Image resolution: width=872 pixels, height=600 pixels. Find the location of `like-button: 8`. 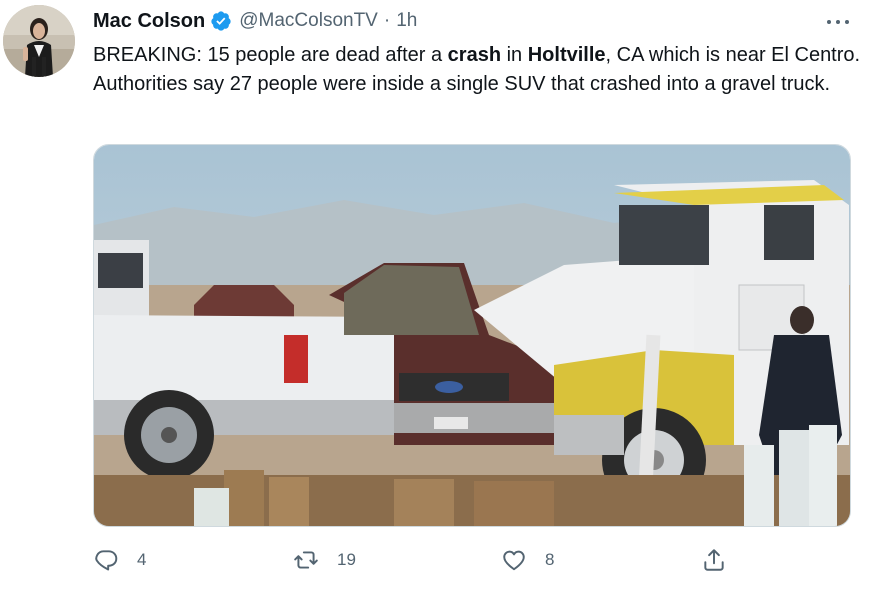

like-button: 8 is located at coordinates (527, 560).